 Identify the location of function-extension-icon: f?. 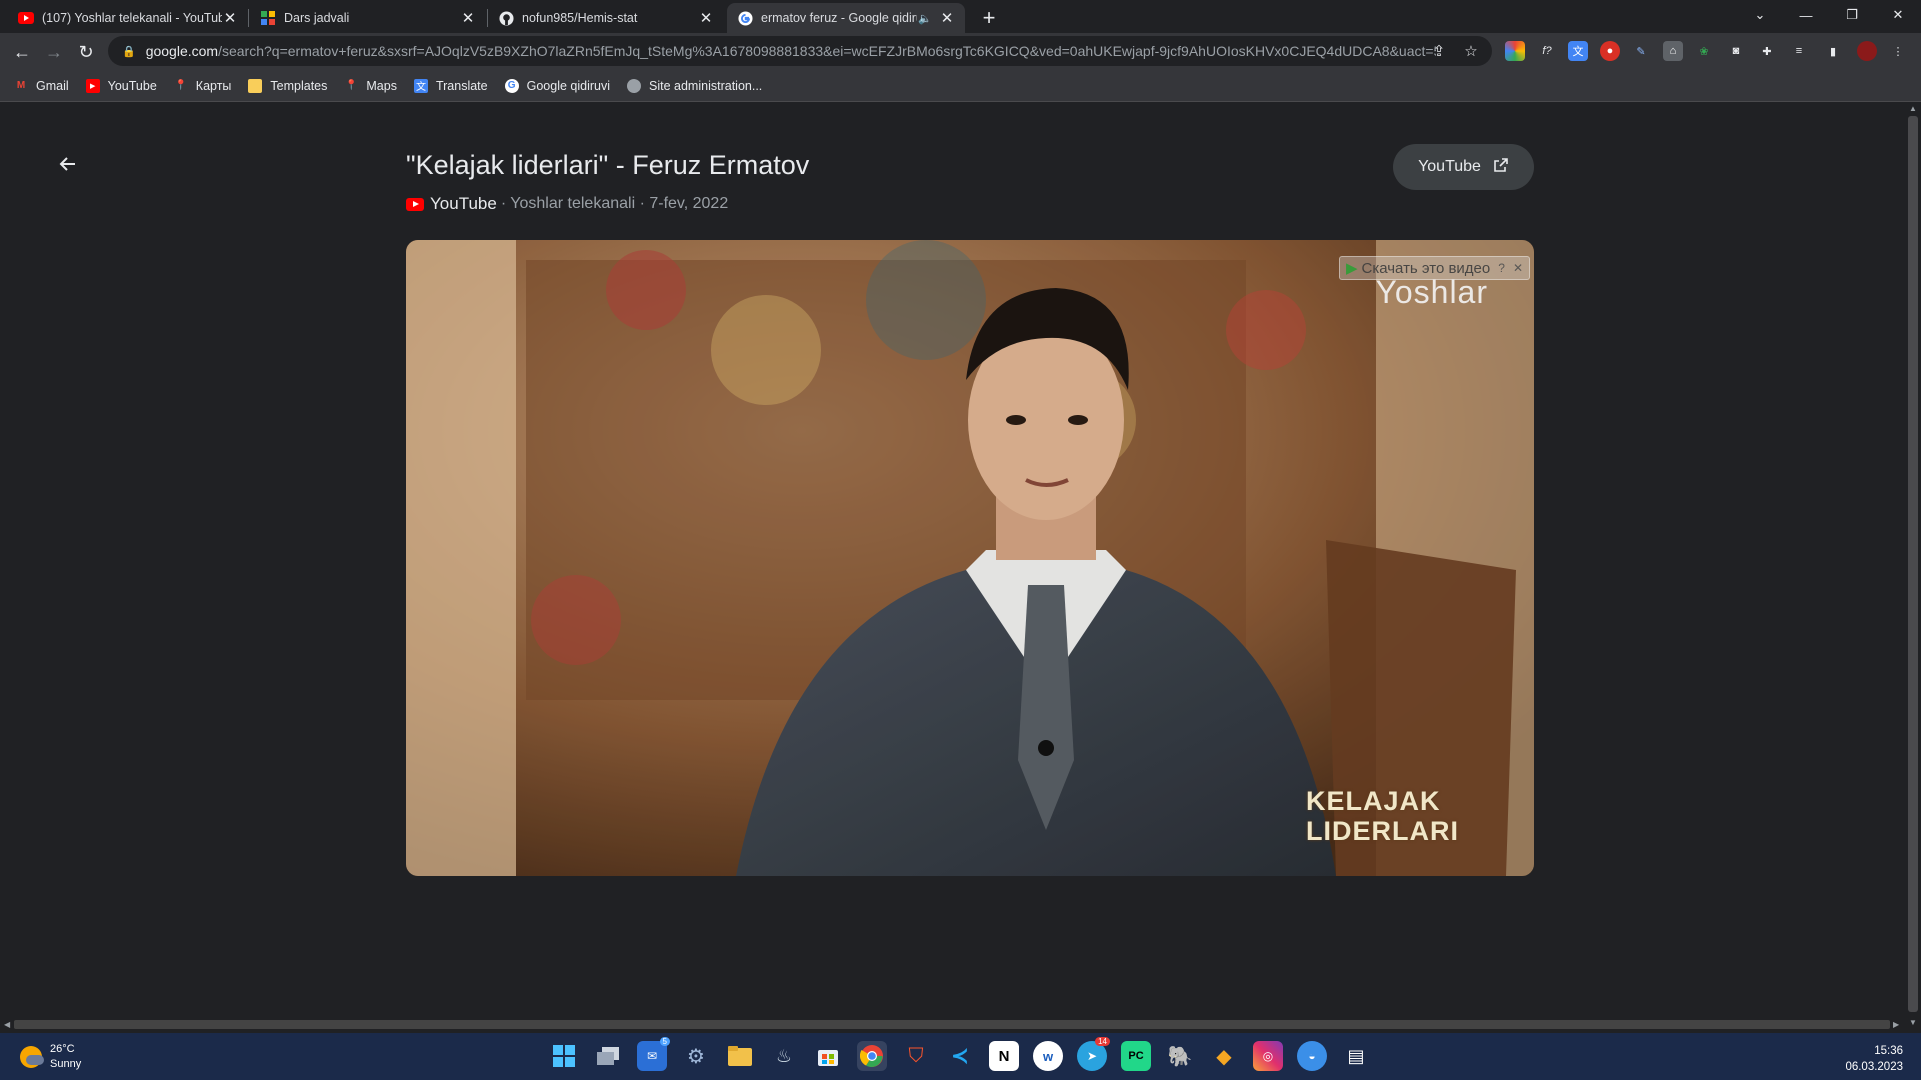
(1547, 51).